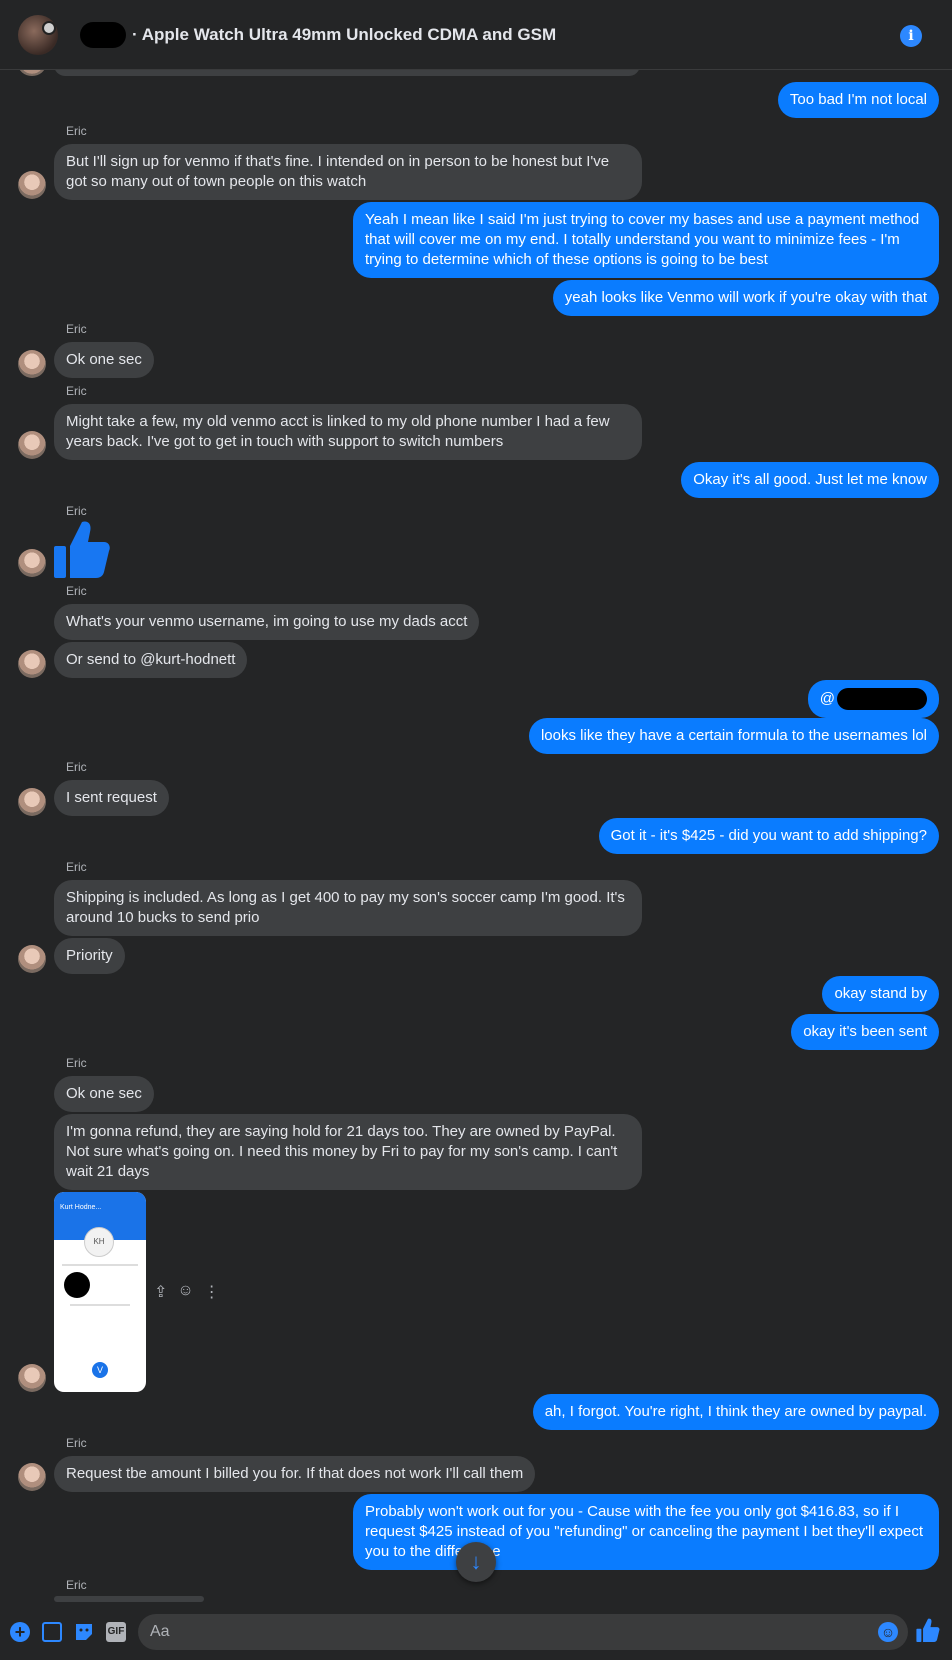  What do you see at coordinates (880, 994) in the screenshot?
I see `message-bubble: okay stand by` at bounding box center [880, 994].